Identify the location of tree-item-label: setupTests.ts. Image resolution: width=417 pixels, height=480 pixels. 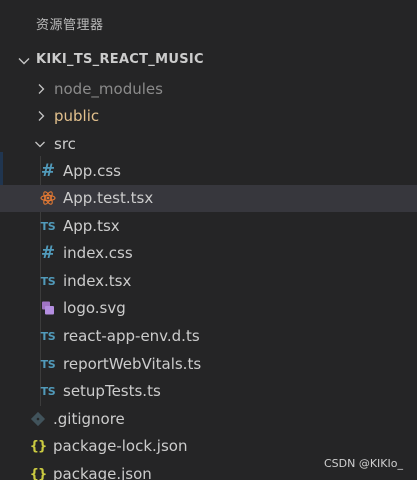
(112, 391).